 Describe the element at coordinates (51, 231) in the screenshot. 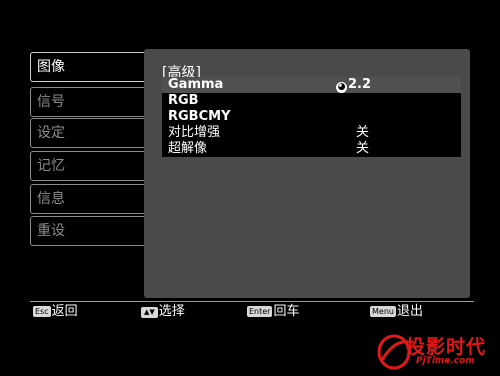

I see `sidebar-item-label: 重设` at that location.